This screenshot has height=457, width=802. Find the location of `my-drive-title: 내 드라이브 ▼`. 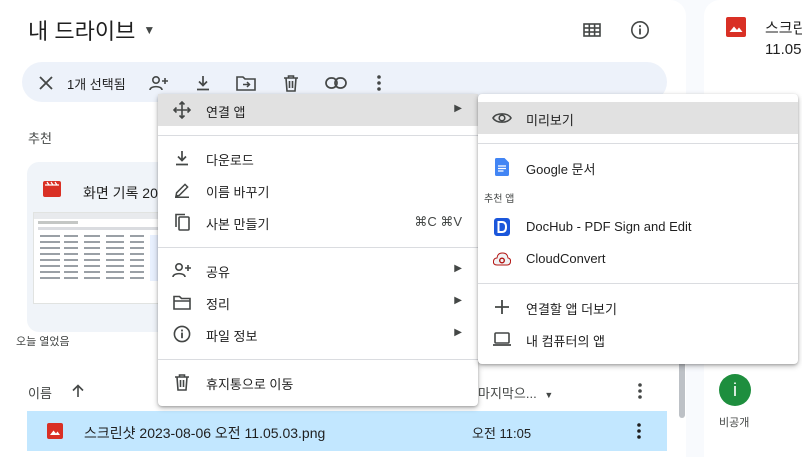

my-drive-title: 내 드라이브 ▼ is located at coordinates (91, 30).